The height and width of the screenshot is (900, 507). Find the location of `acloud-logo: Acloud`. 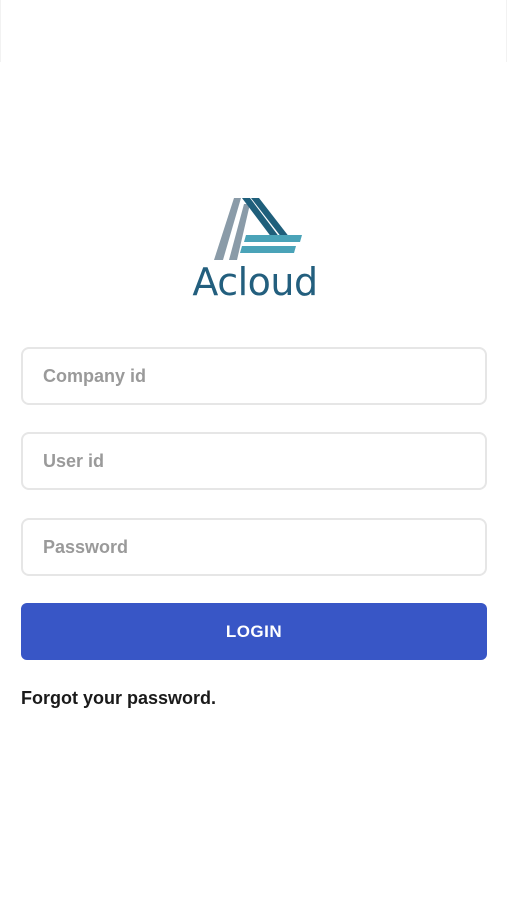

acloud-logo: Acloud is located at coordinates (255, 251).